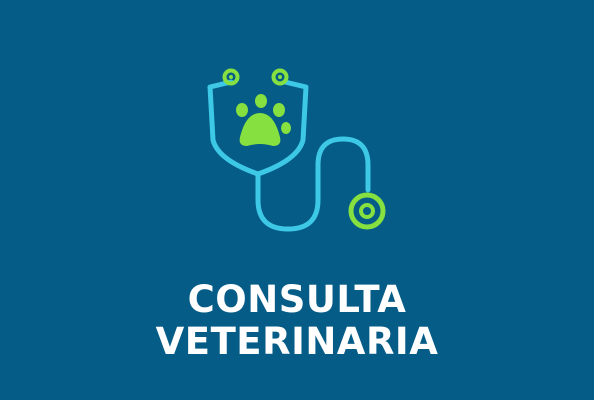 The image size is (594, 400). What do you see at coordinates (280, 77) in the screenshot?
I see `earpiece-right-dot` at bounding box center [280, 77].